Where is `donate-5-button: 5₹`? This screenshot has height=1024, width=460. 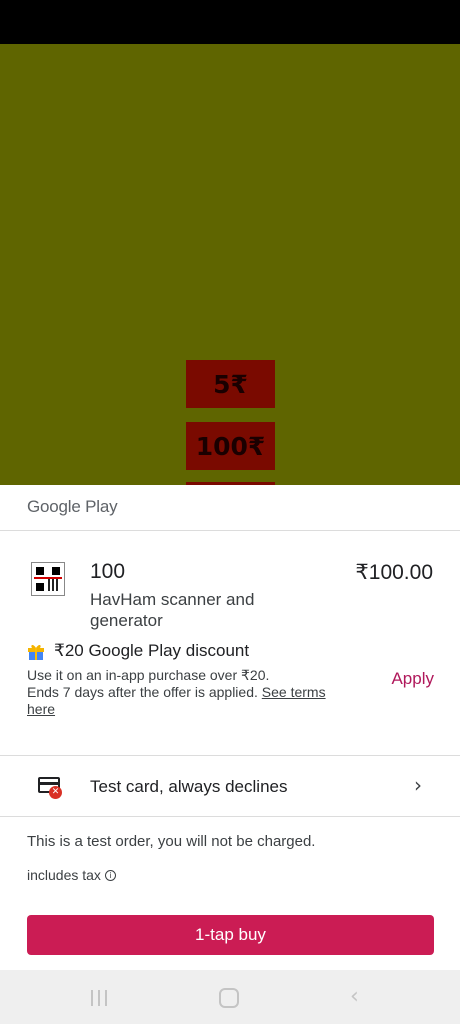 donate-5-button: 5₹ is located at coordinates (230, 384).